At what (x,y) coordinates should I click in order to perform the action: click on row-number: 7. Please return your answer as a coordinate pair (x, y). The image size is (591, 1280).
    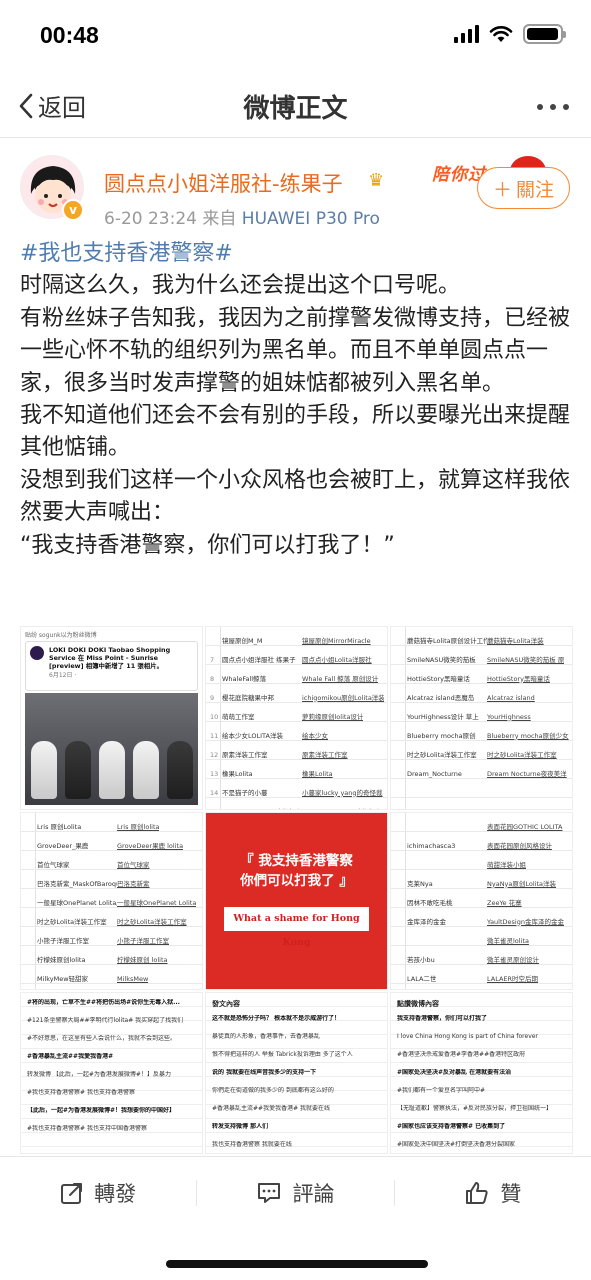
    Looking at the image, I should click on (212, 659).